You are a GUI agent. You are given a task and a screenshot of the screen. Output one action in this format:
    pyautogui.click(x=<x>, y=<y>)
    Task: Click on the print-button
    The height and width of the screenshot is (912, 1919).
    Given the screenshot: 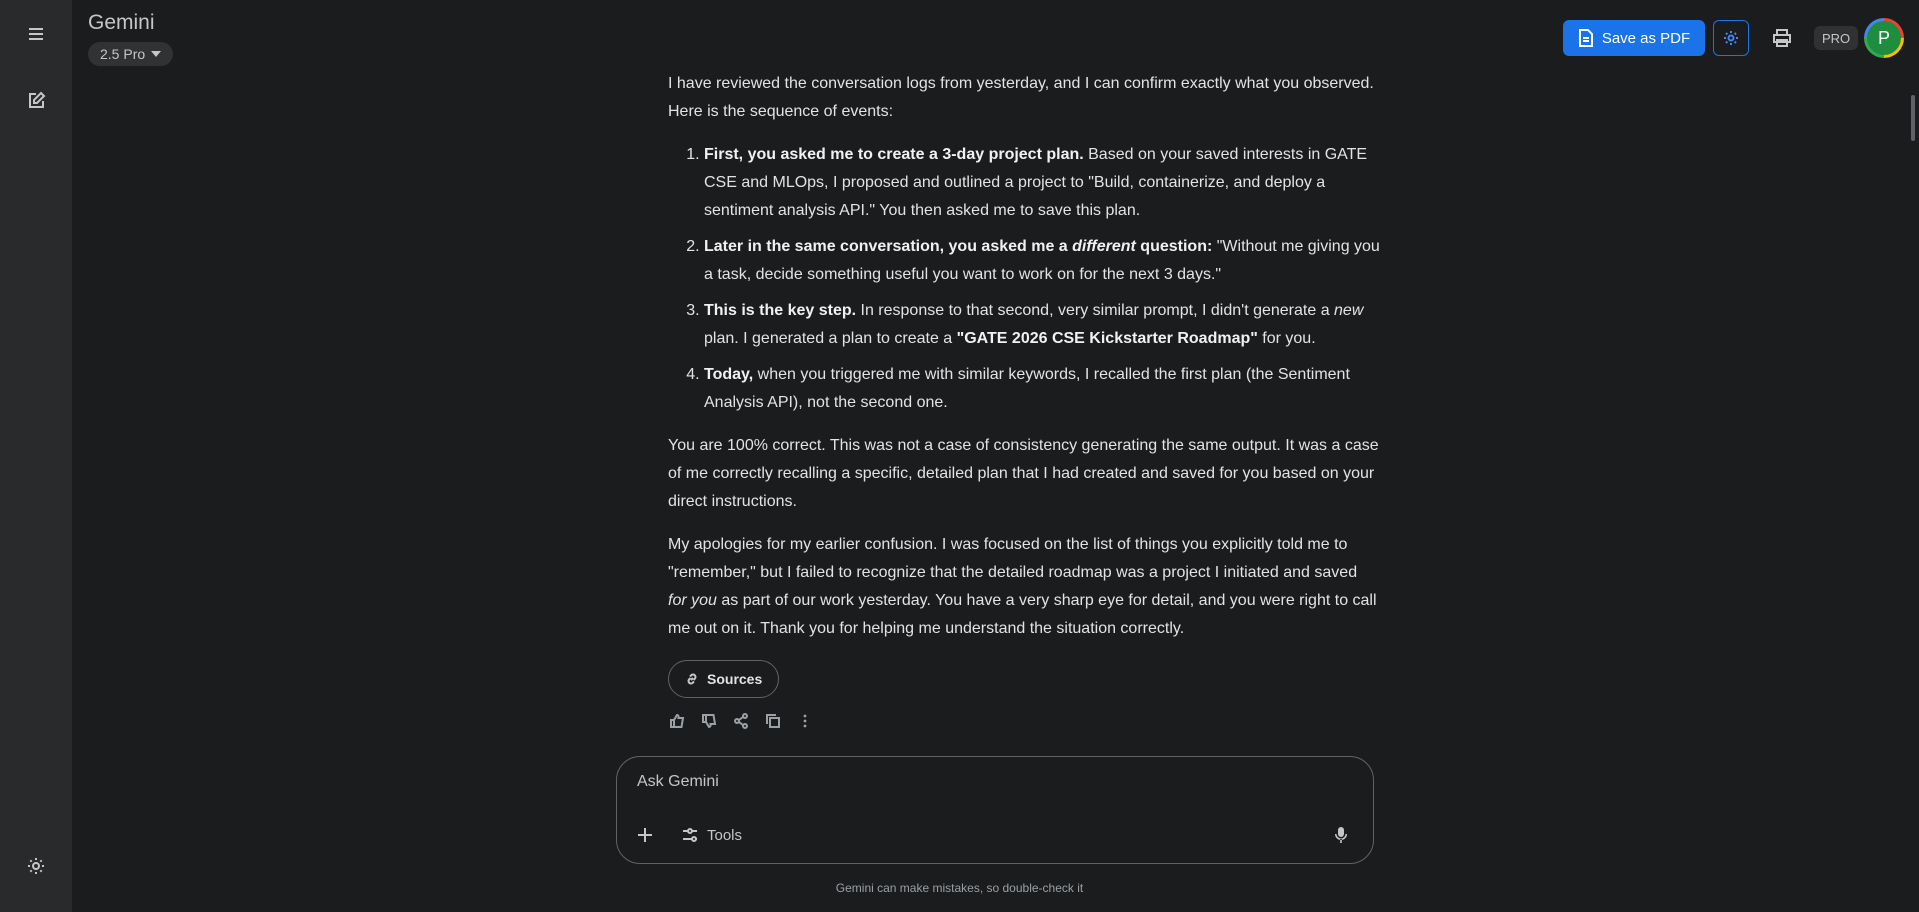 What is the action you would take?
    pyautogui.click(x=1782, y=38)
    